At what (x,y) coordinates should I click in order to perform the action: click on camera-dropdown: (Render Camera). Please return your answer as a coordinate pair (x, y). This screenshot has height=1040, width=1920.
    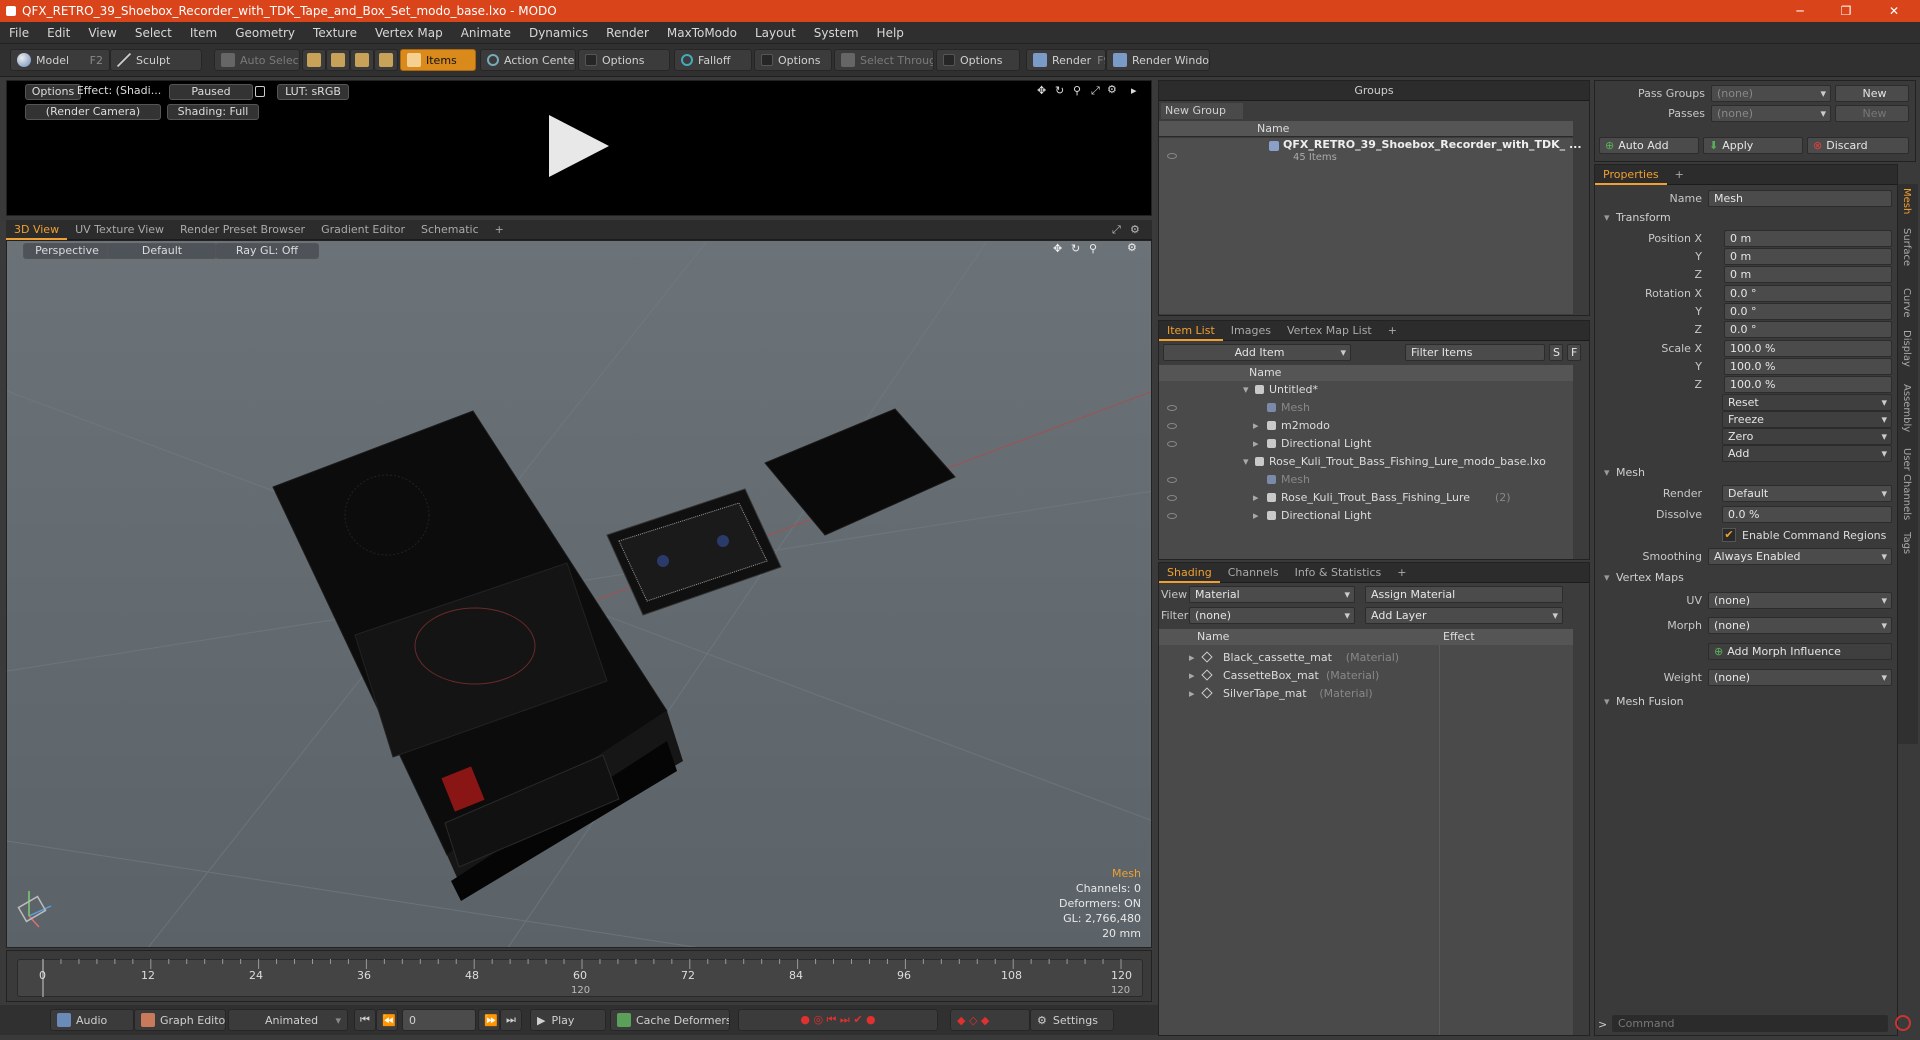
    Looking at the image, I should click on (93, 112).